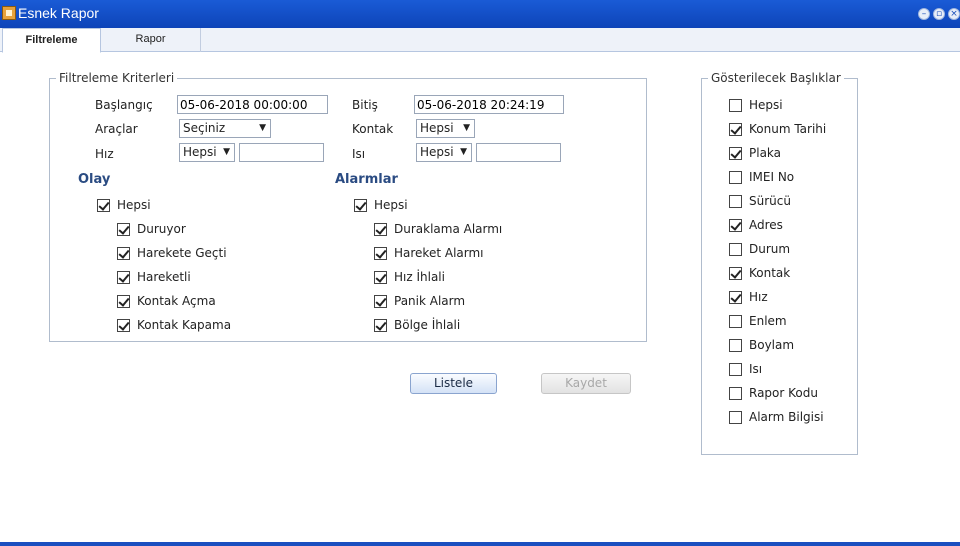 The image size is (960, 546). Describe the element at coordinates (204, 128) in the screenshot. I see `vehicles-select-value: Seçiniz` at that location.